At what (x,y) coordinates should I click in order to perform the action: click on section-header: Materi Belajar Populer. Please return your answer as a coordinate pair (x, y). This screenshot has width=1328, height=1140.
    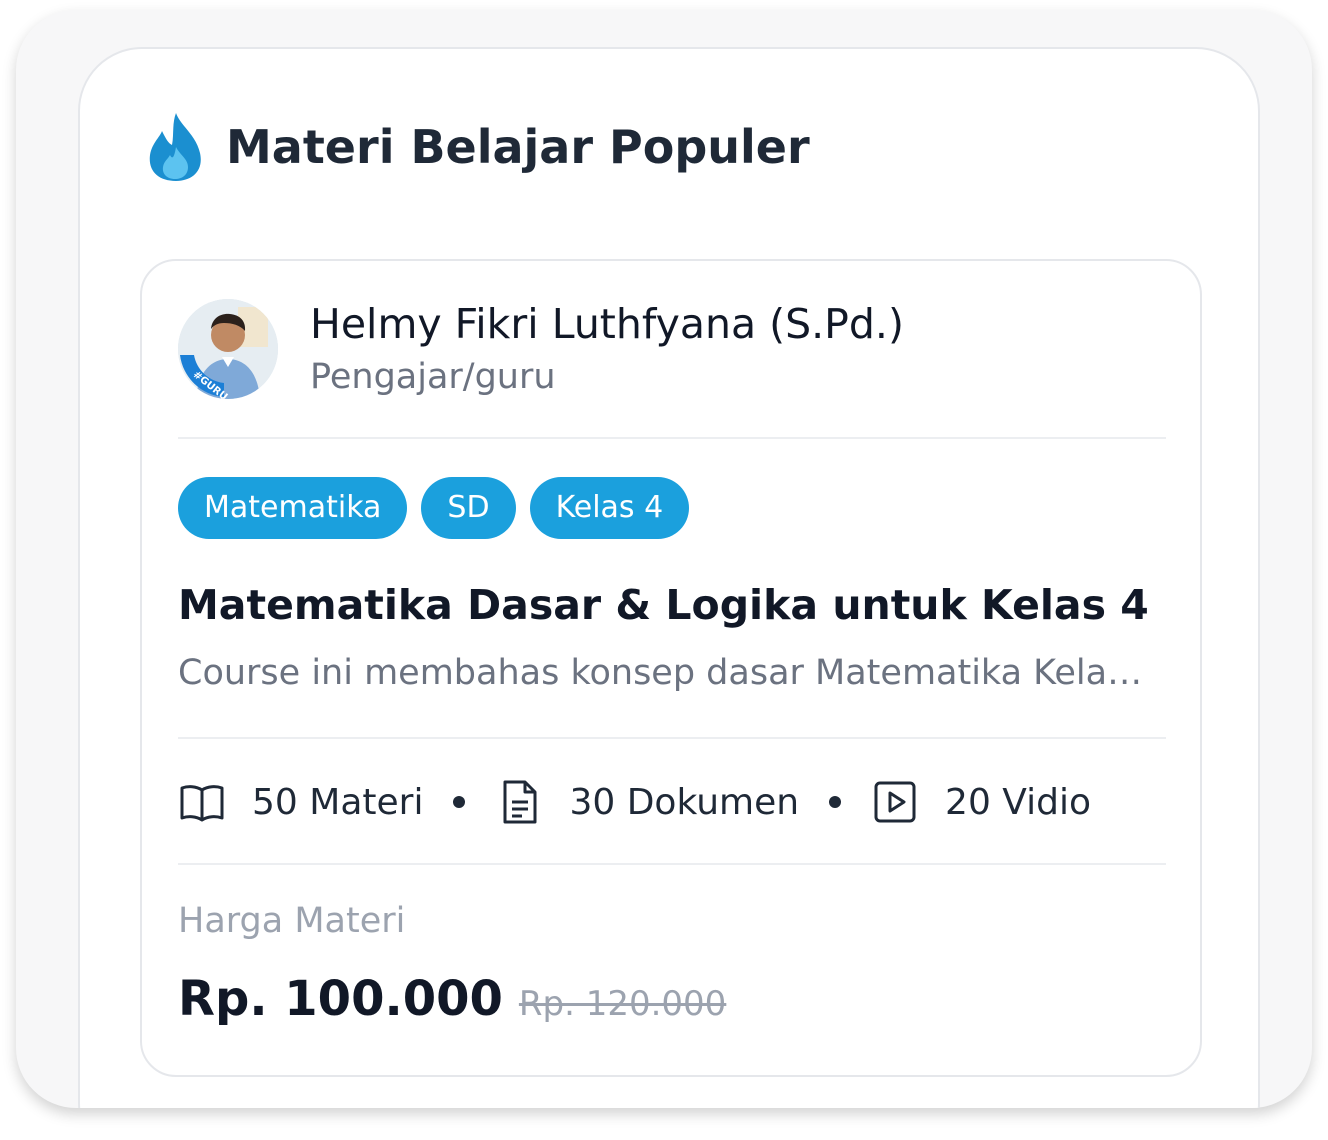
    Looking at the image, I should click on (478, 147).